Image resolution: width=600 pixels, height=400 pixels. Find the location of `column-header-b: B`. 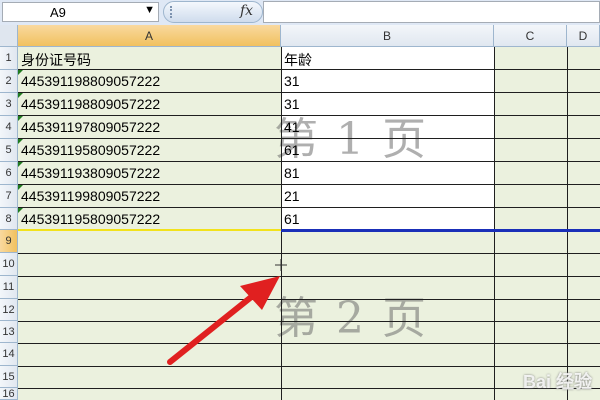

column-header-b: B is located at coordinates (387, 36).